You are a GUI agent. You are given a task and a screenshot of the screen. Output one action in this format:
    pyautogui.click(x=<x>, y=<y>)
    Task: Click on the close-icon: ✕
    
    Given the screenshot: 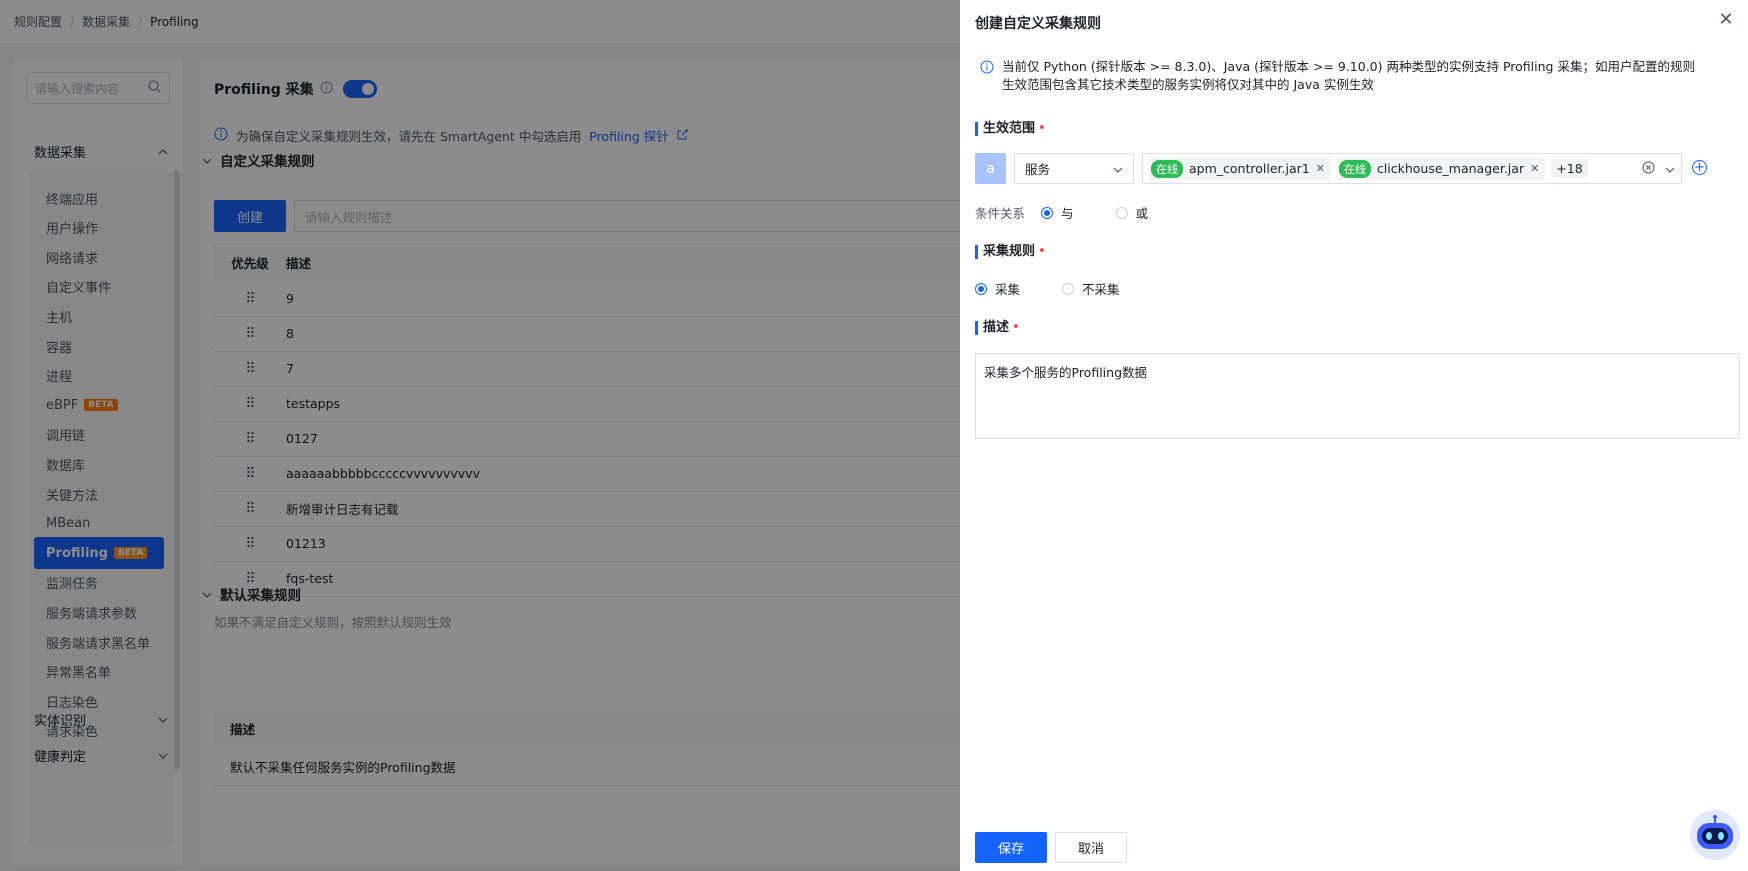 What is the action you would take?
    pyautogui.click(x=1726, y=20)
    